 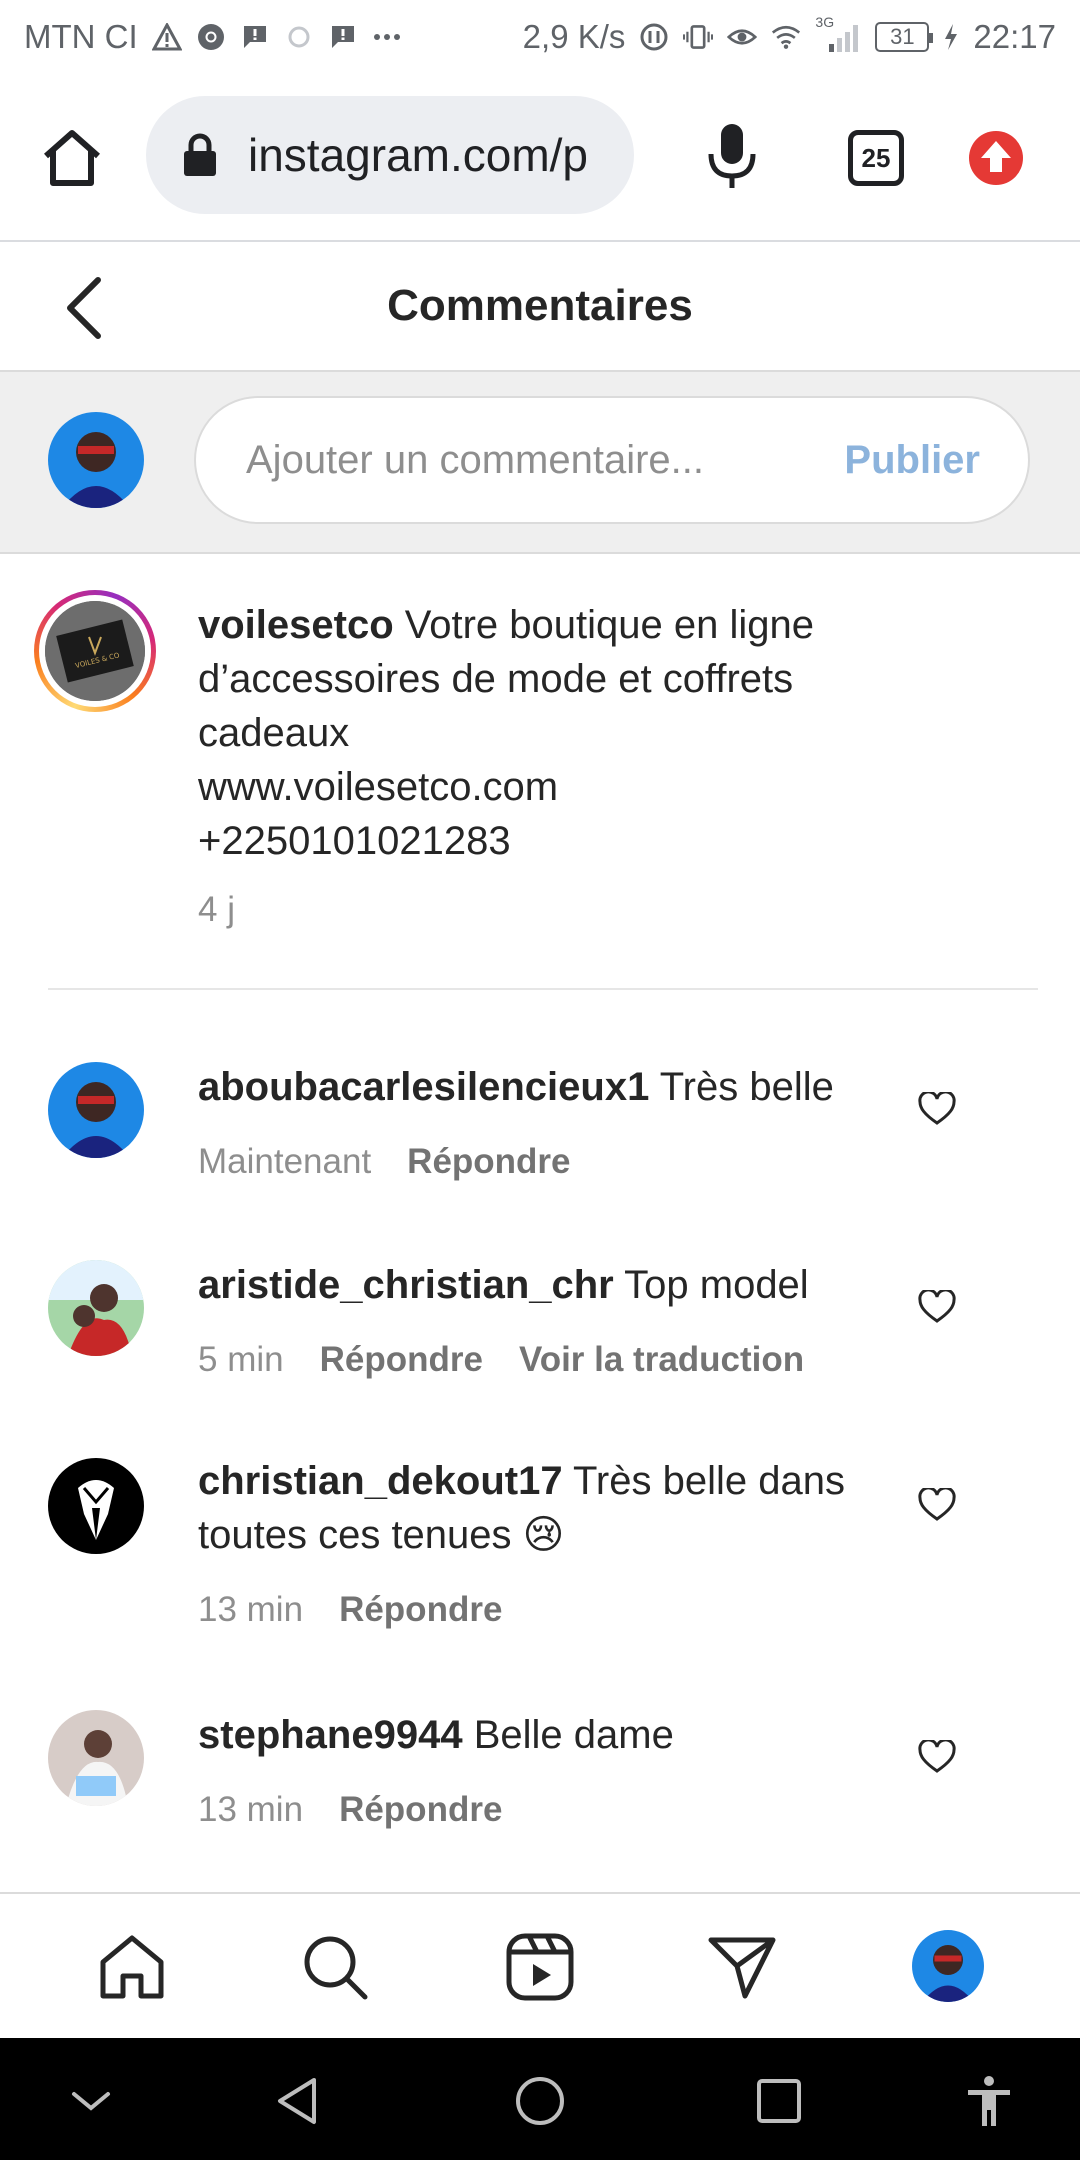 I want to click on bottom-navigation, so click(x=540, y=1965).